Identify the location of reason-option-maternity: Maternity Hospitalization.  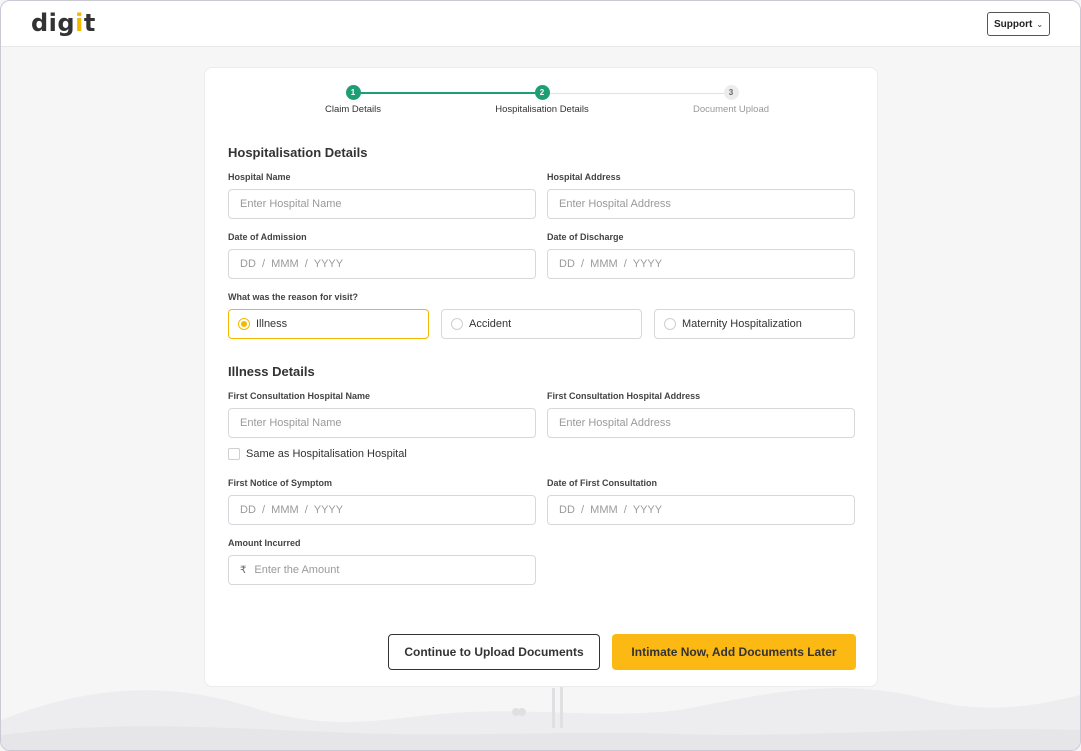
(754, 324).